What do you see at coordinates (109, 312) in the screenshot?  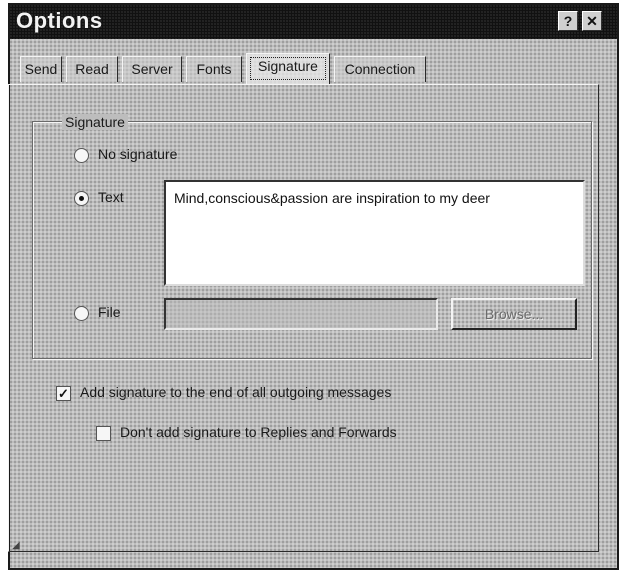 I see `file-signature-label: File` at bounding box center [109, 312].